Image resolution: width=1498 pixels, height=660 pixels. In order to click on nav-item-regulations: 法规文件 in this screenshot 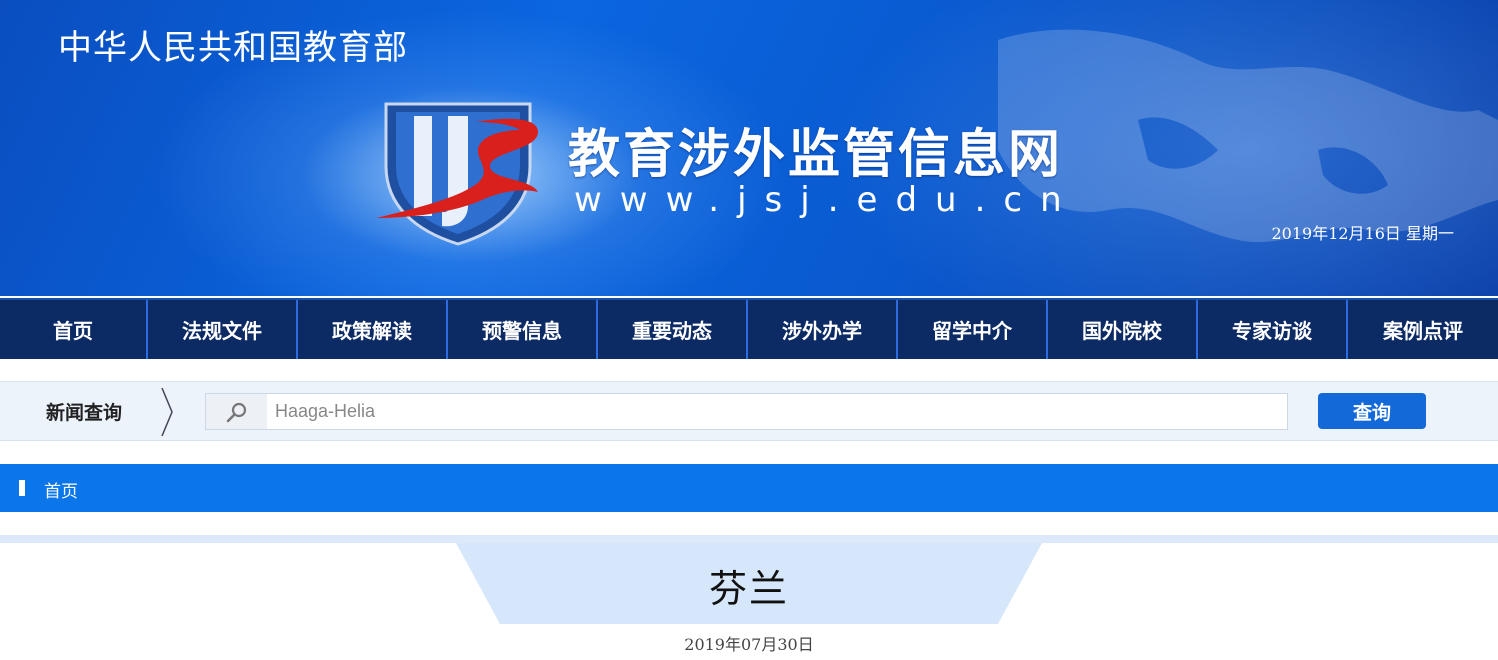, I will do `click(223, 329)`.